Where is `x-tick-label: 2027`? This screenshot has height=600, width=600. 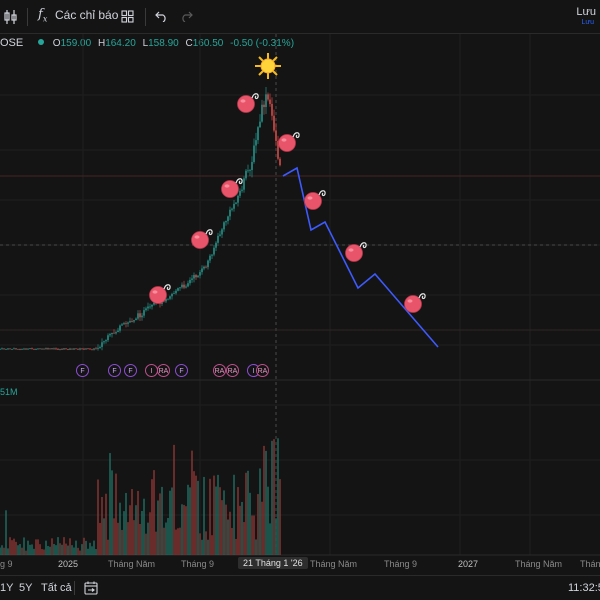 x-tick-label: 2027 is located at coordinates (468, 564).